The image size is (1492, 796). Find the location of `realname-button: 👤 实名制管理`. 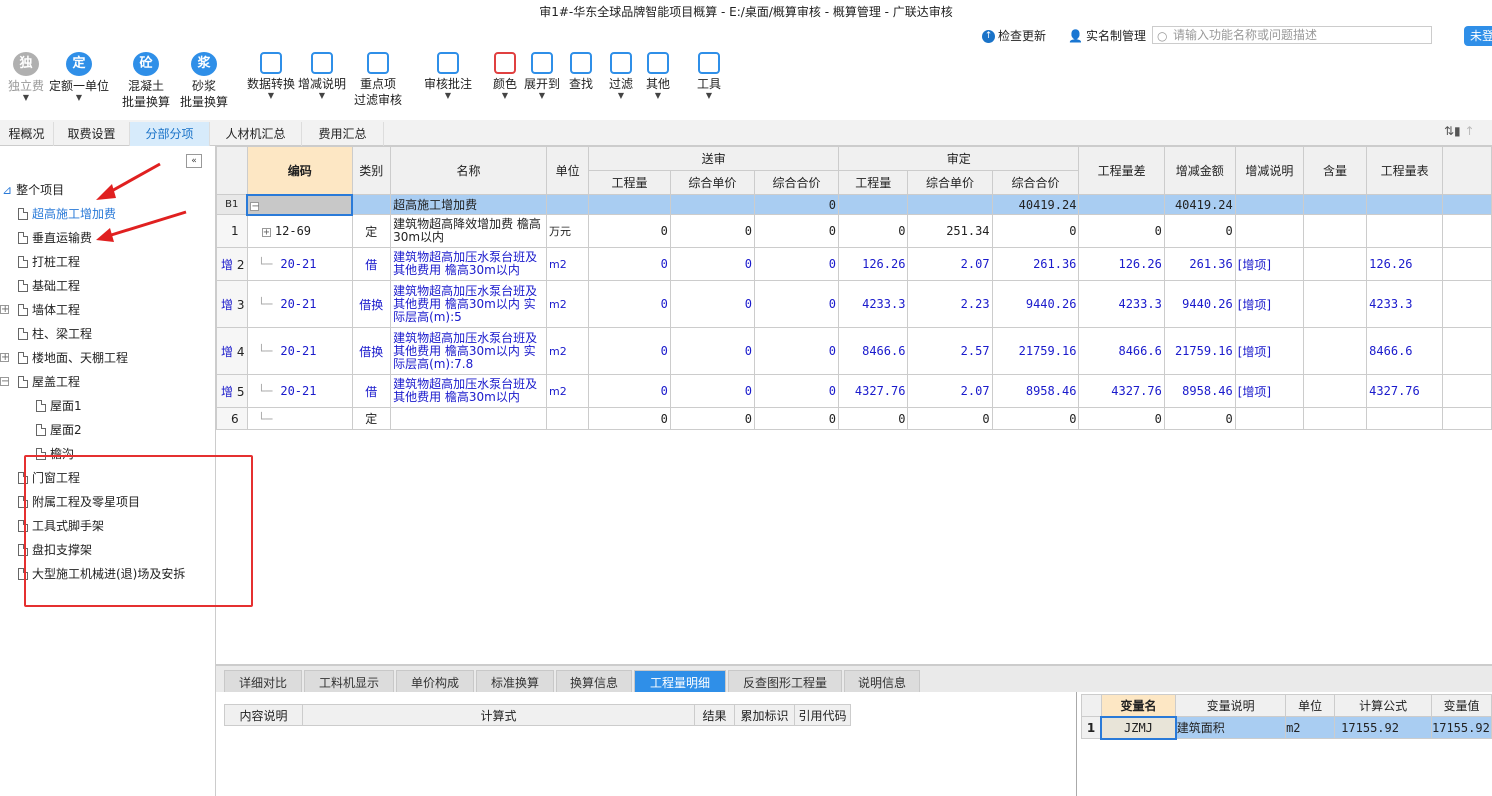

realname-button: 👤 实名制管理 is located at coordinates (1107, 36).